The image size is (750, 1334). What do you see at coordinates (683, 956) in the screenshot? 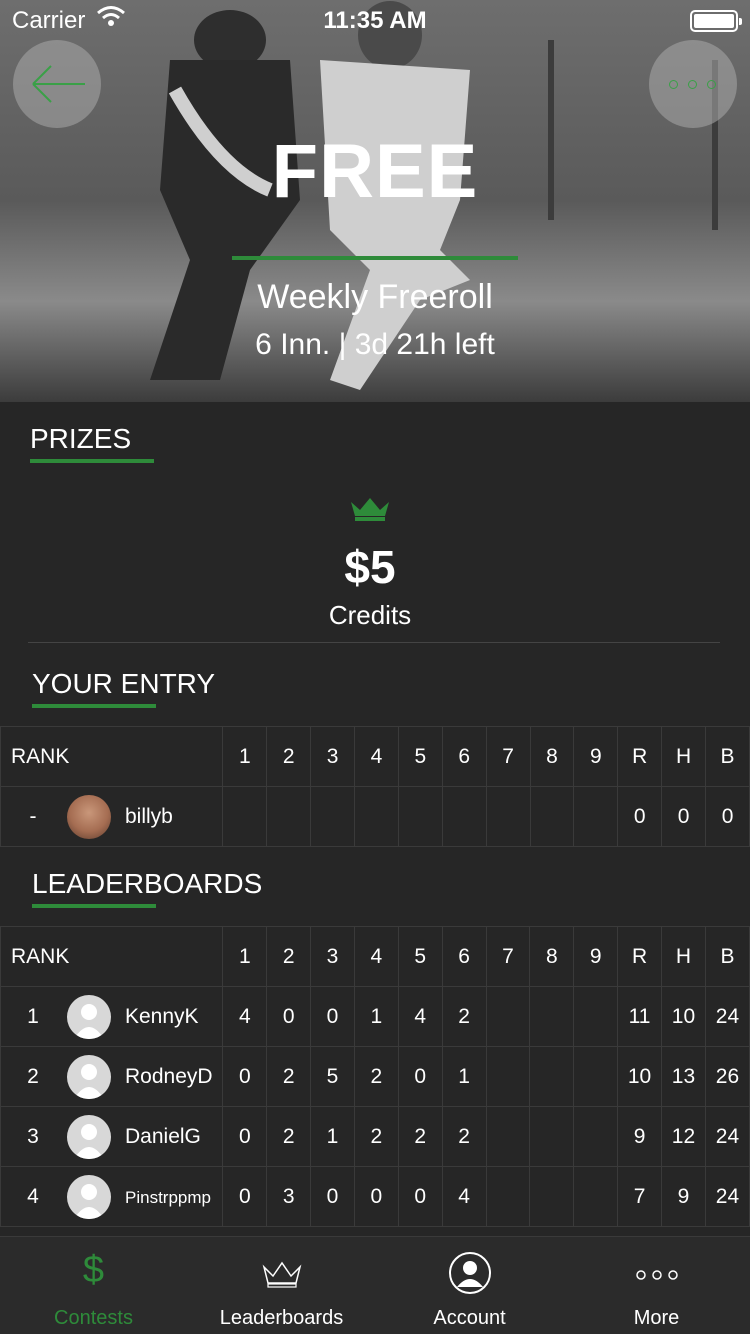
I see `col-header: H` at bounding box center [683, 956].